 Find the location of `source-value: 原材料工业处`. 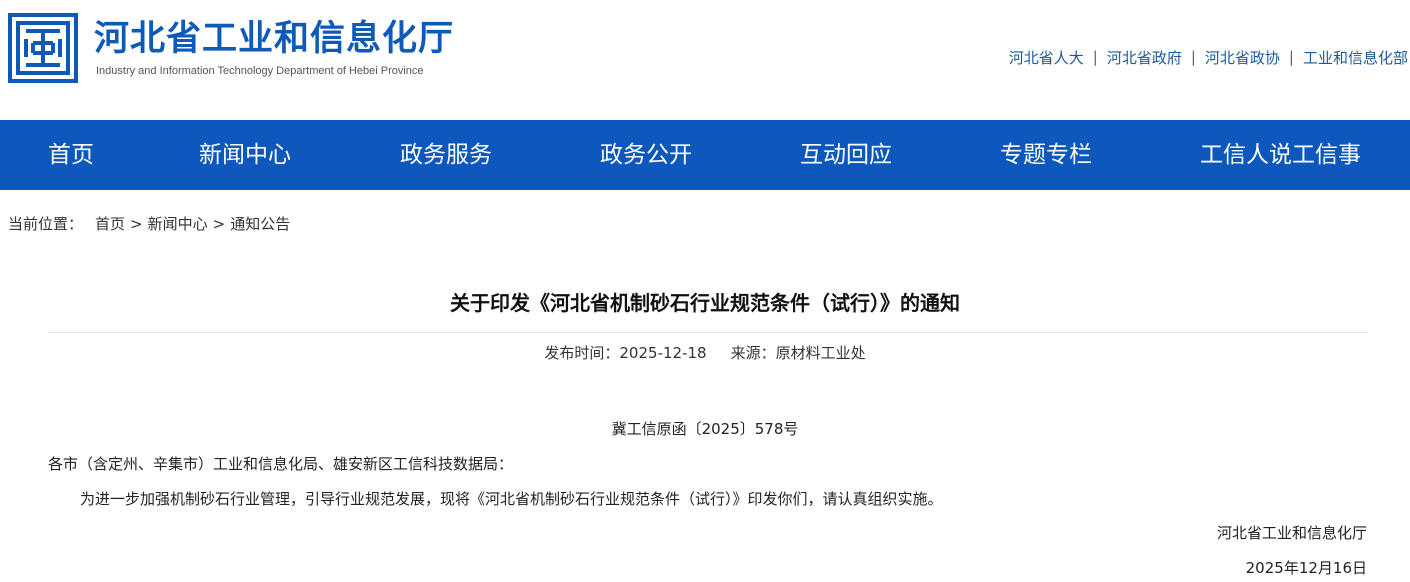

source-value: 原材料工业处 is located at coordinates (820, 353).